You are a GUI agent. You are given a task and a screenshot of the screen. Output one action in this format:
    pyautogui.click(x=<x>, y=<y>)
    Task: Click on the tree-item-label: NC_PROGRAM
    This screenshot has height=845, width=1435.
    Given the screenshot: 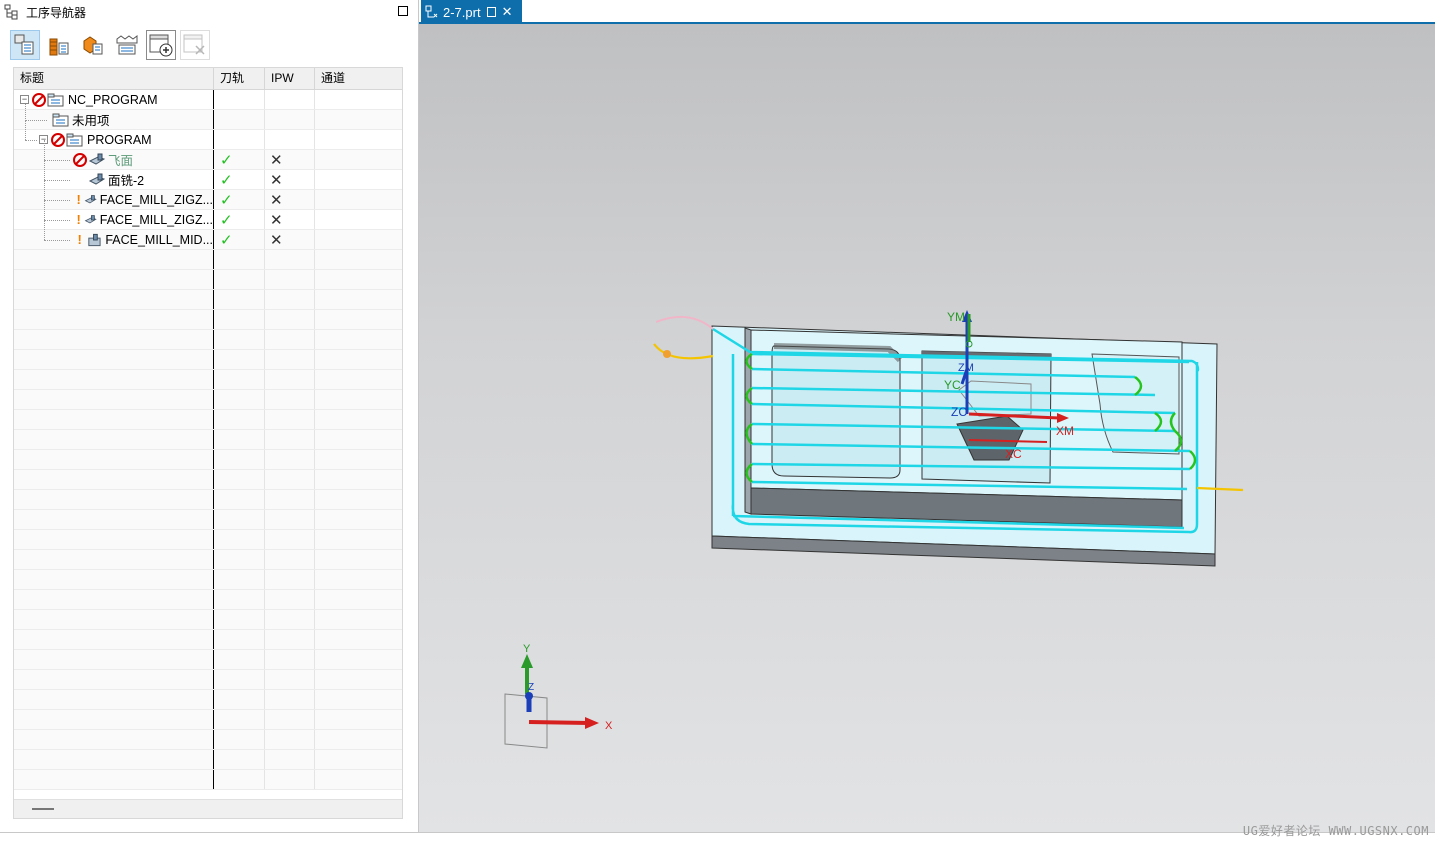 What is the action you would take?
    pyautogui.click(x=113, y=99)
    